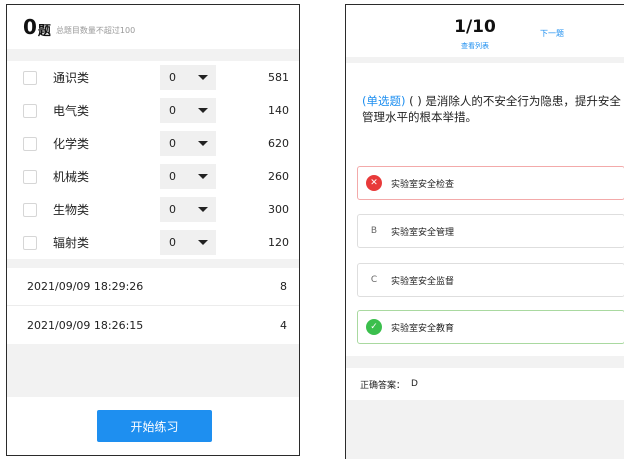 This screenshot has height=459, width=624. What do you see at coordinates (493, 109) in the screenshot?
I see `question-text-block: (单选题) ( ) 是消除人的不安全行为隐患，提升安全管理水平的根本举措。` at bounding box center [493, 109].